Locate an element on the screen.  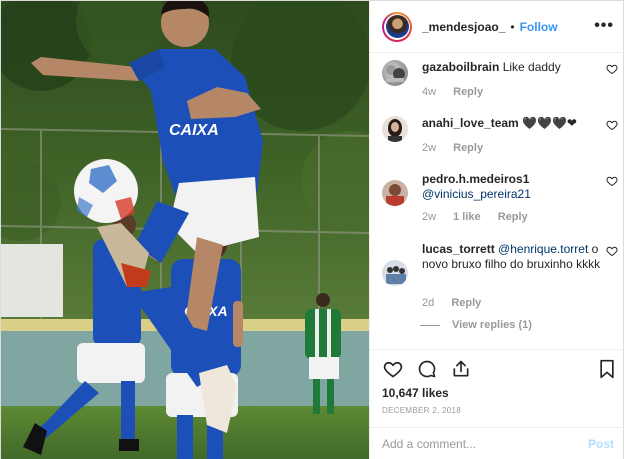
likes-count: 10,647 likes is located at coordinates (415, 393).